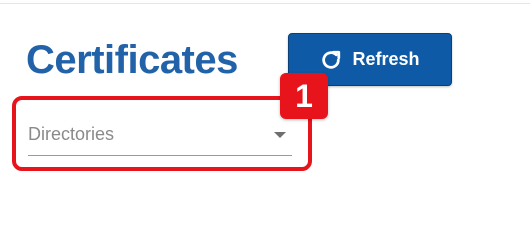 The height and width of the screenshot is (246, 530). Describe the element at coordinates (280, 135) in the screenshot. I see `chevron-down-icon` at that location.